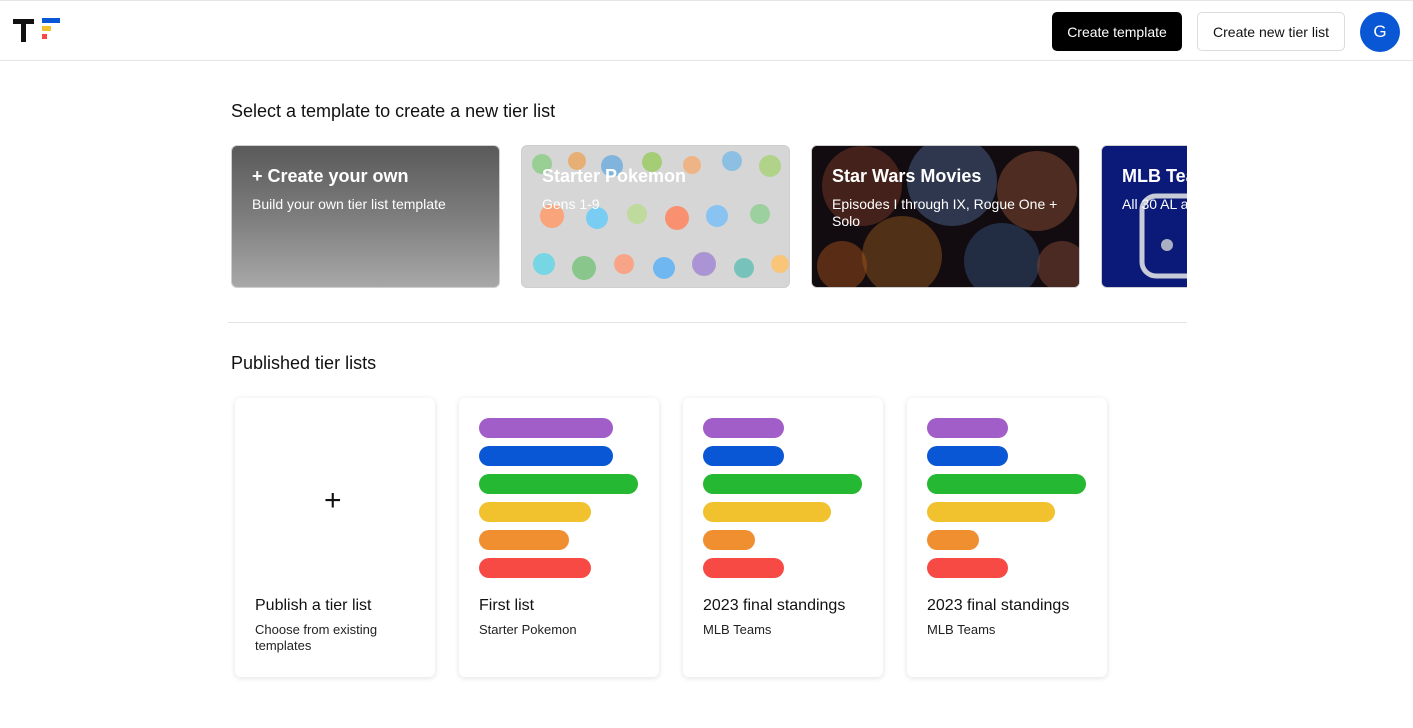  I want to click on section-divider, so click(707, 322).